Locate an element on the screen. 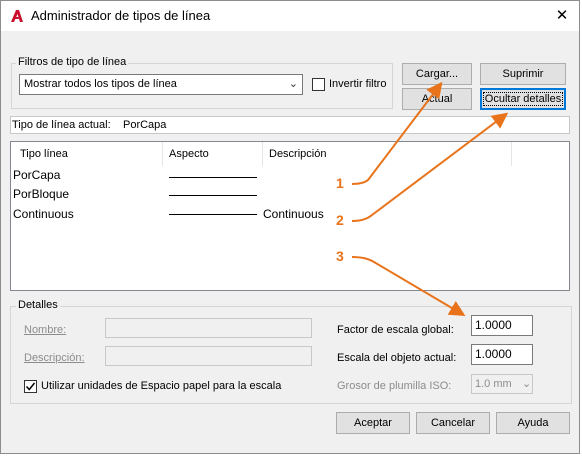 This screenshot has height=456, width=582. current-linetype-value: PorCapa is located at coordinates (145, 125).